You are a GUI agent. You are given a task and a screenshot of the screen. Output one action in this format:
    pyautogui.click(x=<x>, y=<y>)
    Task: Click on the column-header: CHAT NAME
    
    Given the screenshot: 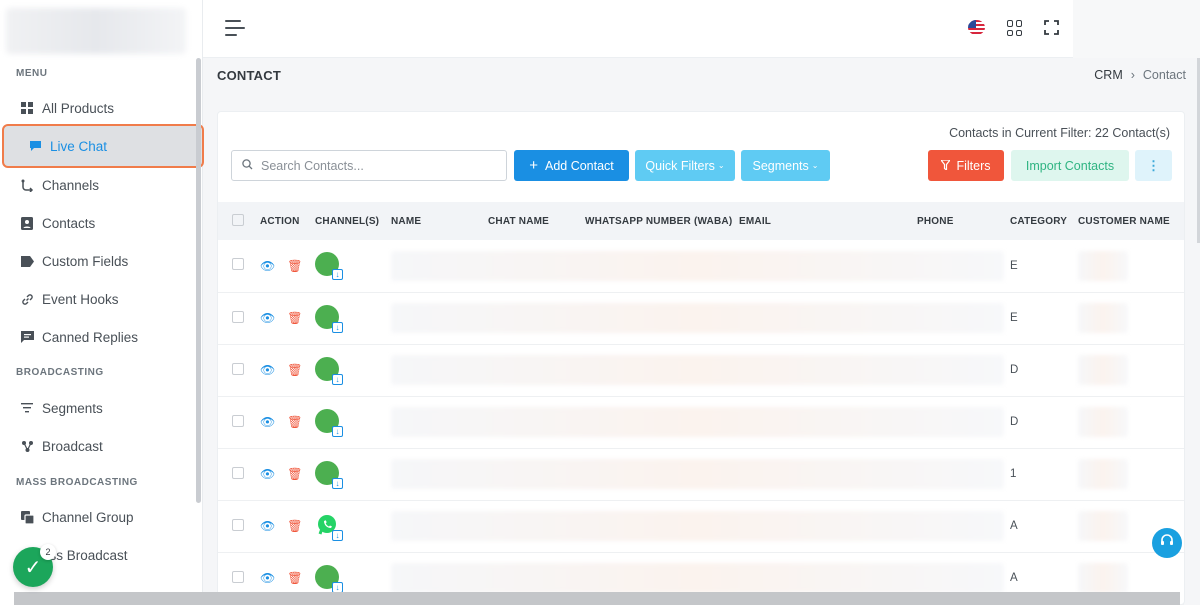 What is the action you would take?
    pyautogui.click(x=530, y=221)
    